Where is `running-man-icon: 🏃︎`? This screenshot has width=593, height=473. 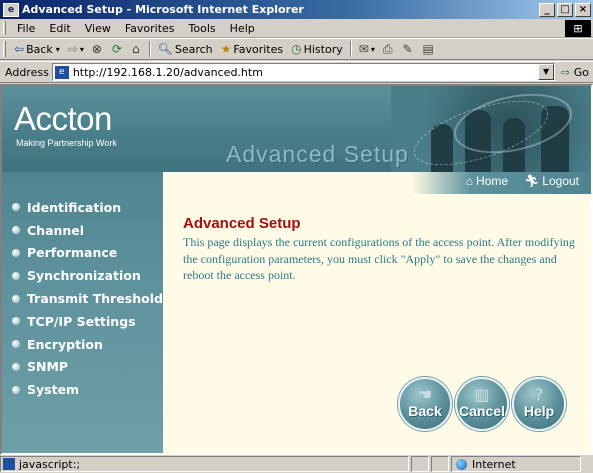
running-man-icon: 🏃︎ is located at coordinates (532, 181).